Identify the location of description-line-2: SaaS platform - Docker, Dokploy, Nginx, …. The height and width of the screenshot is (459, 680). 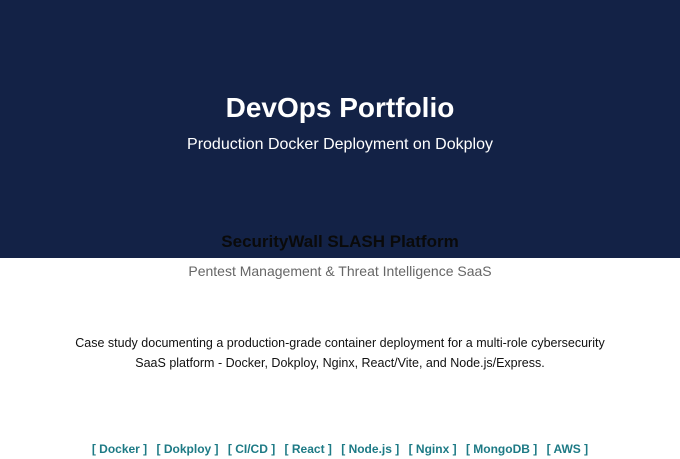
(340, 363).